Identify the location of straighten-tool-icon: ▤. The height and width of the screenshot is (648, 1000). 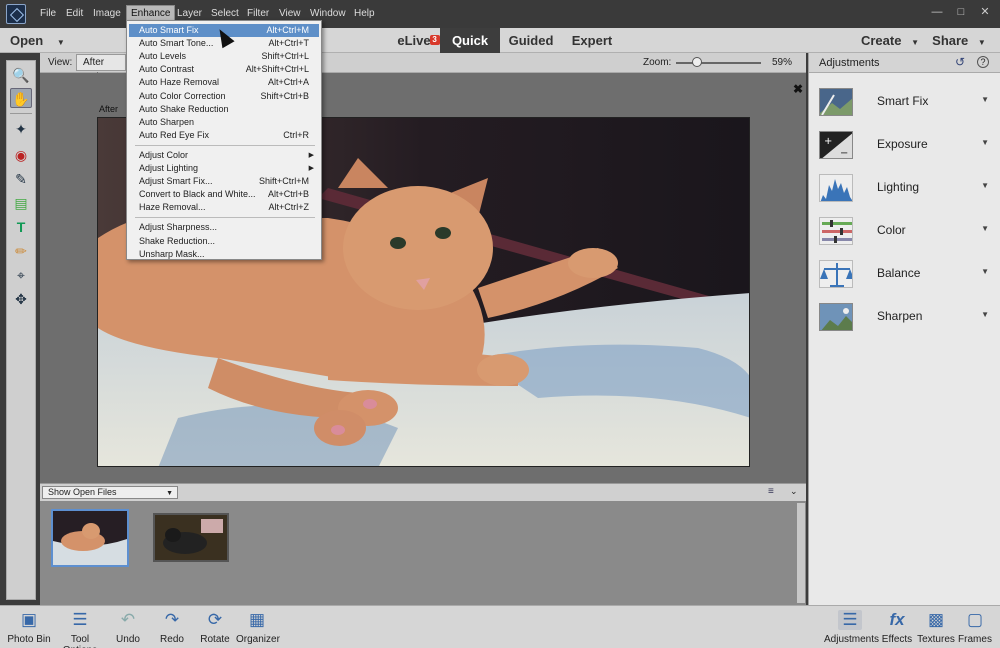
(21, 203).